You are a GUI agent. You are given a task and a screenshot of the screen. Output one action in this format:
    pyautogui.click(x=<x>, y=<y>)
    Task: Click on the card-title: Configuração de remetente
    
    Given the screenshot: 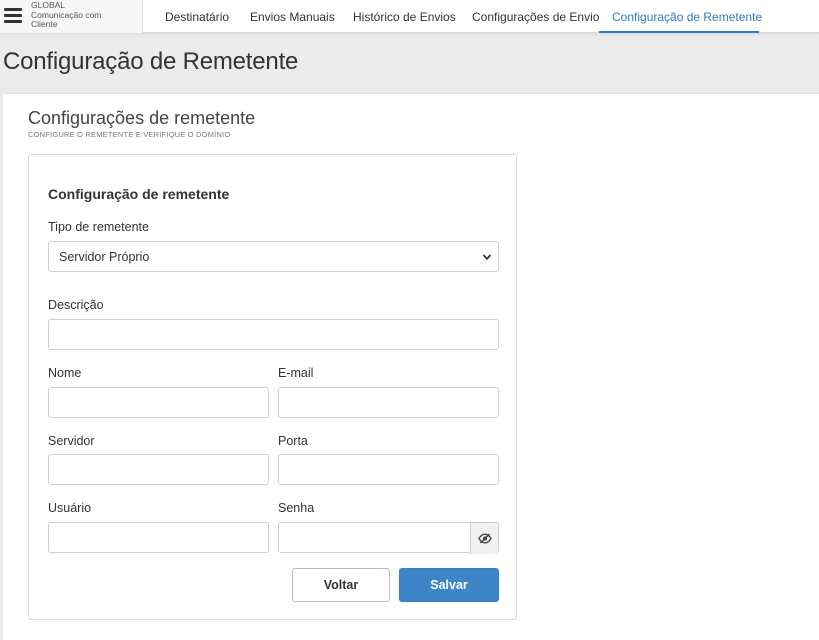 What is the action you would take?
    pyautogui.click(x=139, y=194)
    